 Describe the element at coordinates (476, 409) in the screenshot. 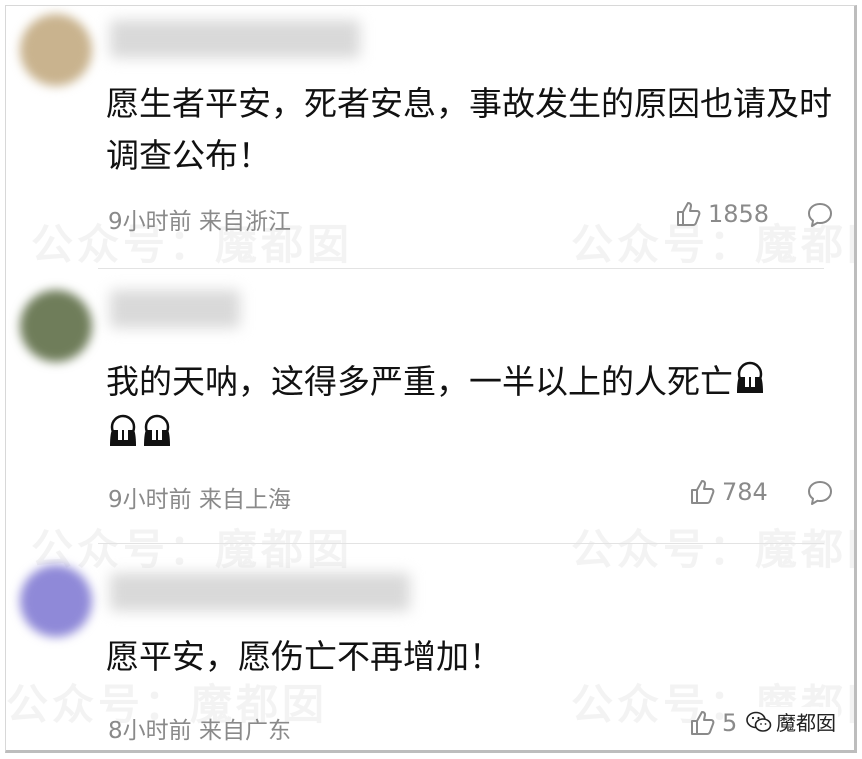

I see `comment-text: 我的天呐，这得多严重，一半以上的人死亡` at that location.